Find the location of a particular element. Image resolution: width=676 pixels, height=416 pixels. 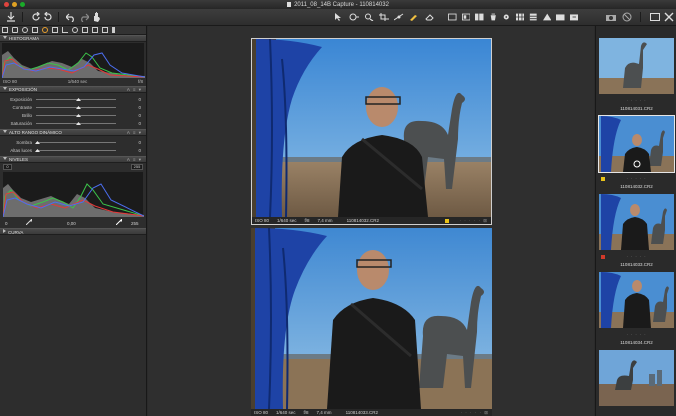

contrast-slider: Contraste 0 is located at coordinates (73, 107).